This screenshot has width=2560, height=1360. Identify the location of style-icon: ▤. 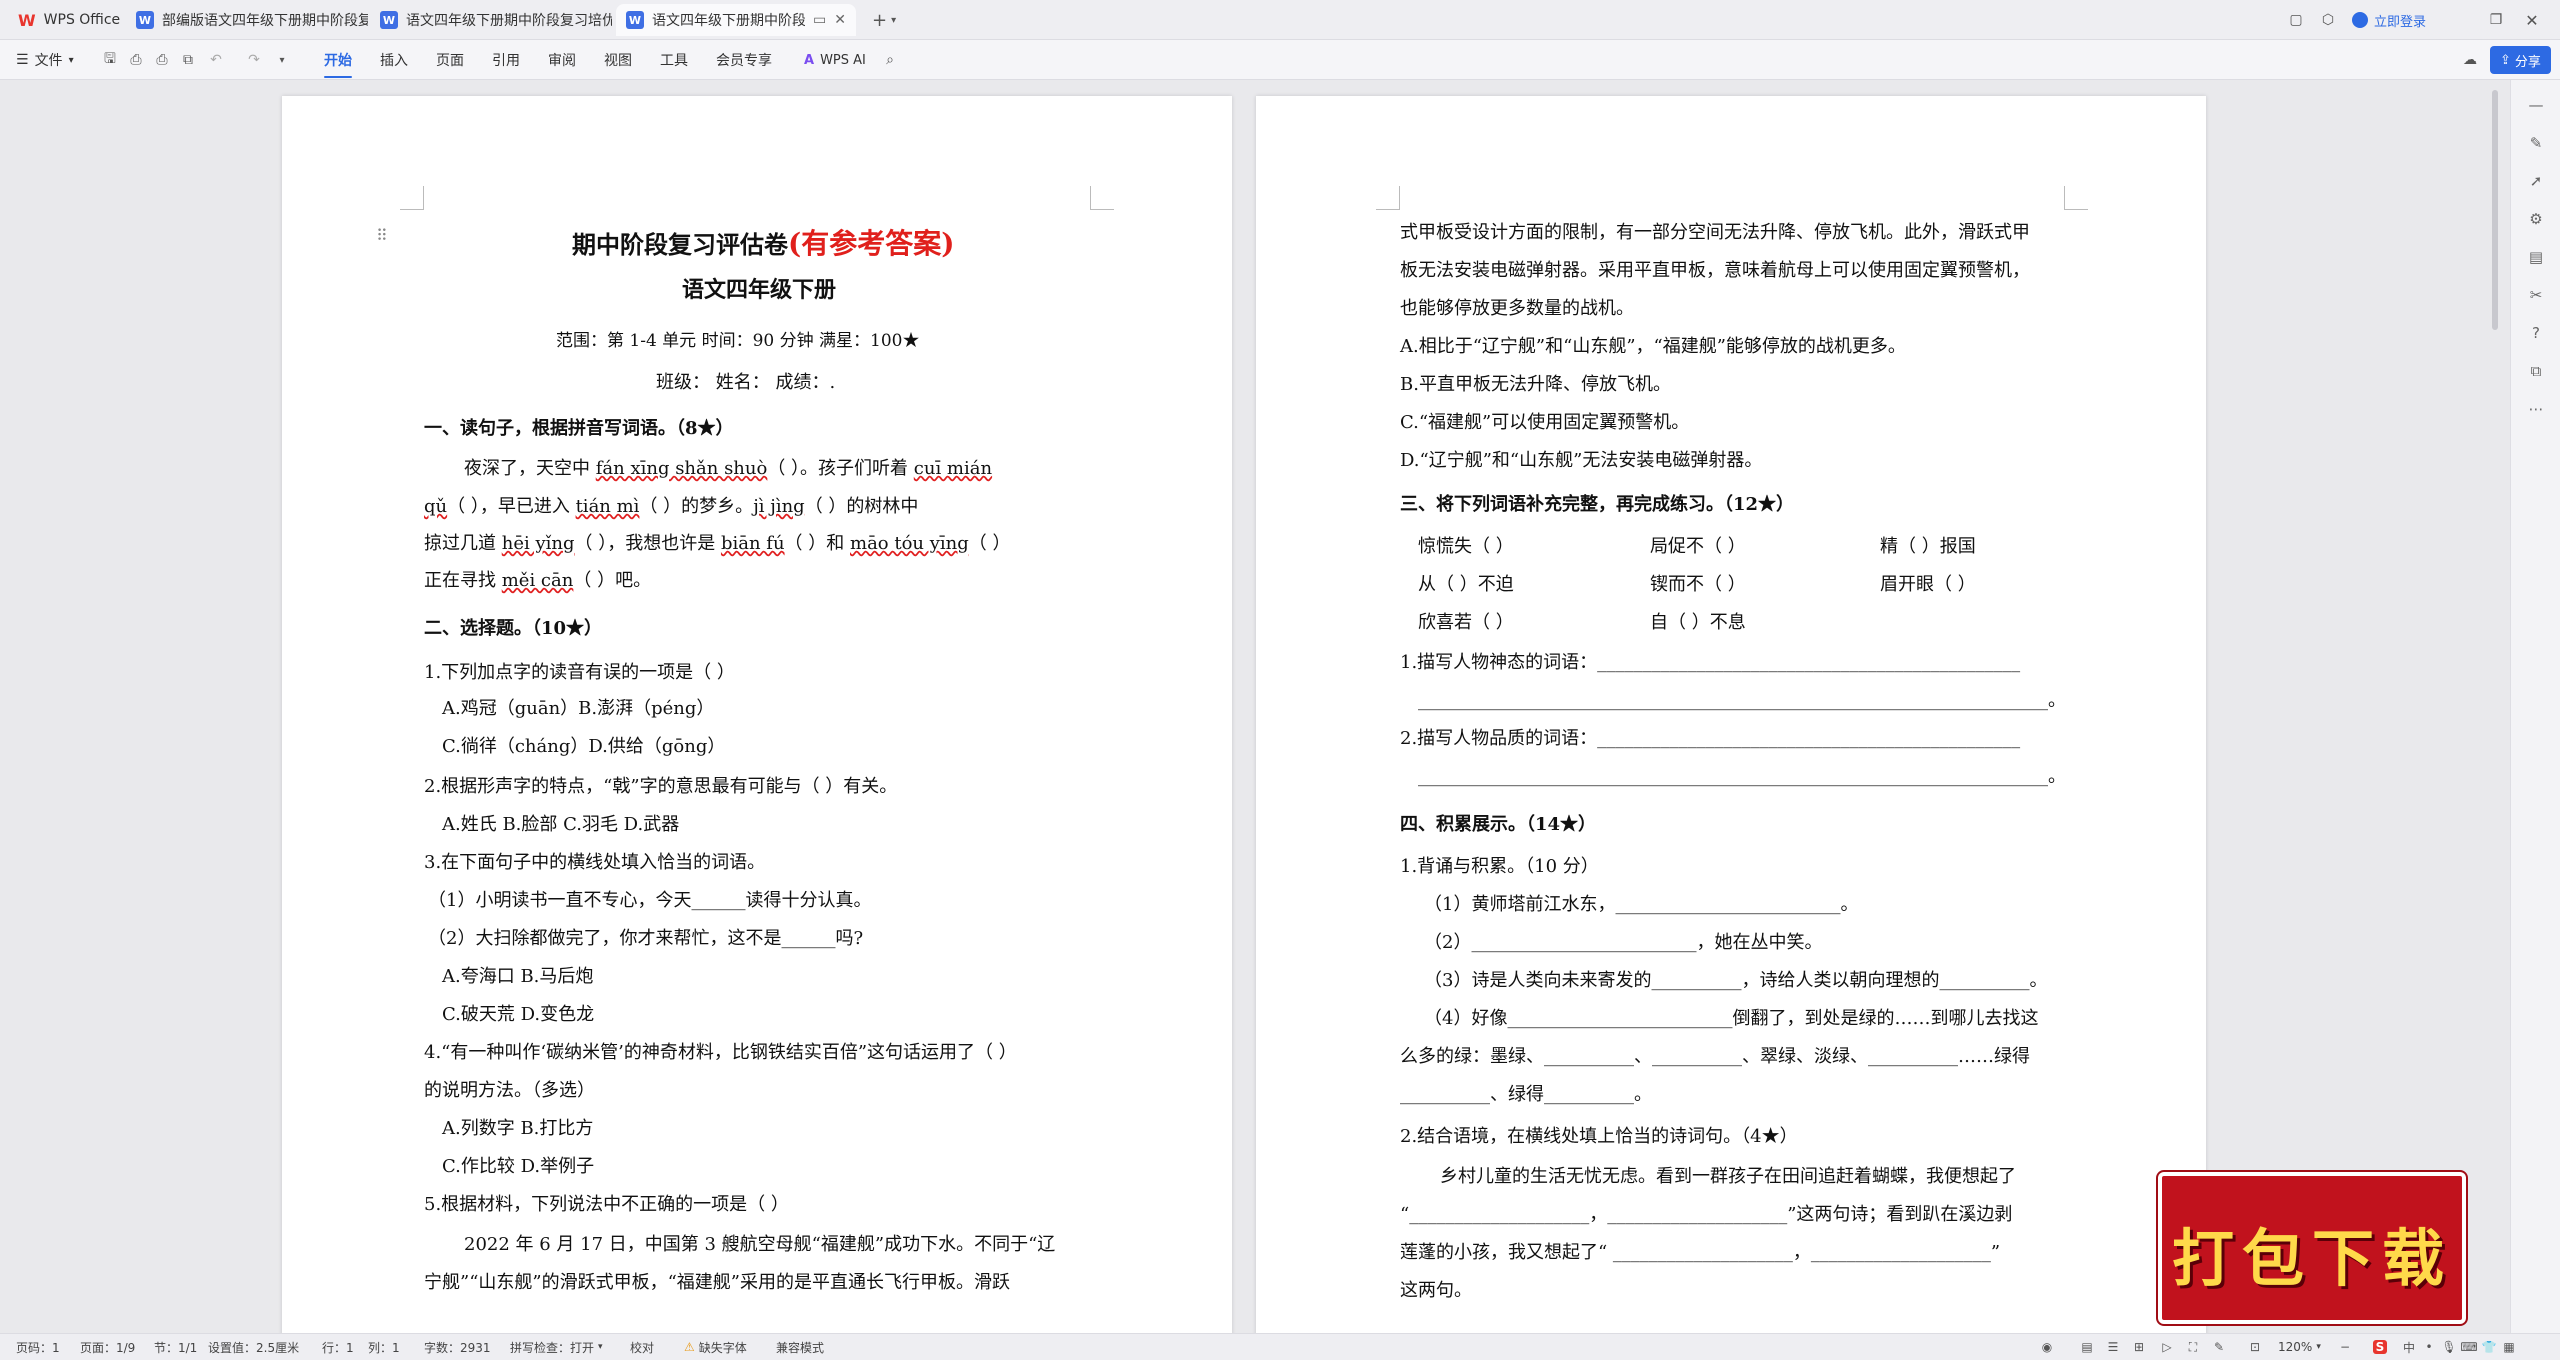
(2536, 257).